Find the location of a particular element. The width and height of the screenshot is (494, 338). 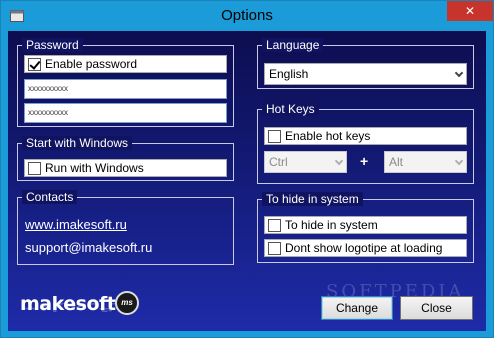

password-confirm-input: xxxxxxxxxx is located at coordinates (125, 113).